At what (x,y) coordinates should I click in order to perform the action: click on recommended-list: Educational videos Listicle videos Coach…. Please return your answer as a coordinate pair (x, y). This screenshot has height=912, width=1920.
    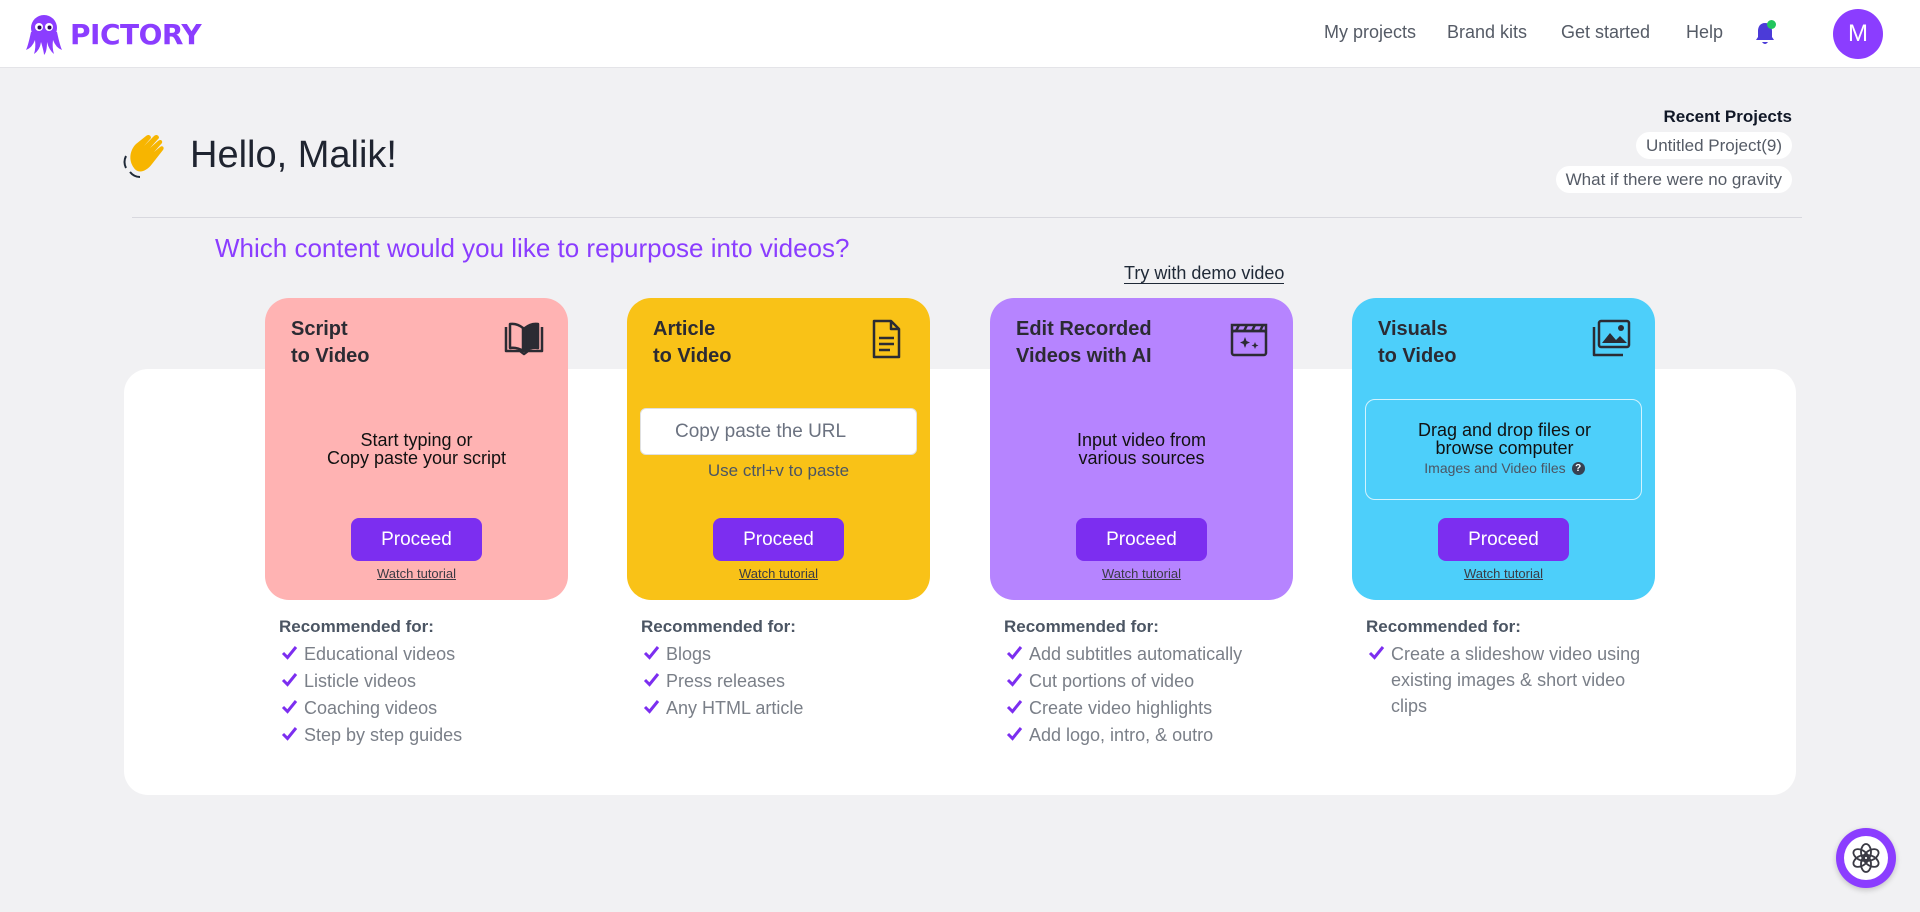
    Looking at the image, I should click on (429, 695).